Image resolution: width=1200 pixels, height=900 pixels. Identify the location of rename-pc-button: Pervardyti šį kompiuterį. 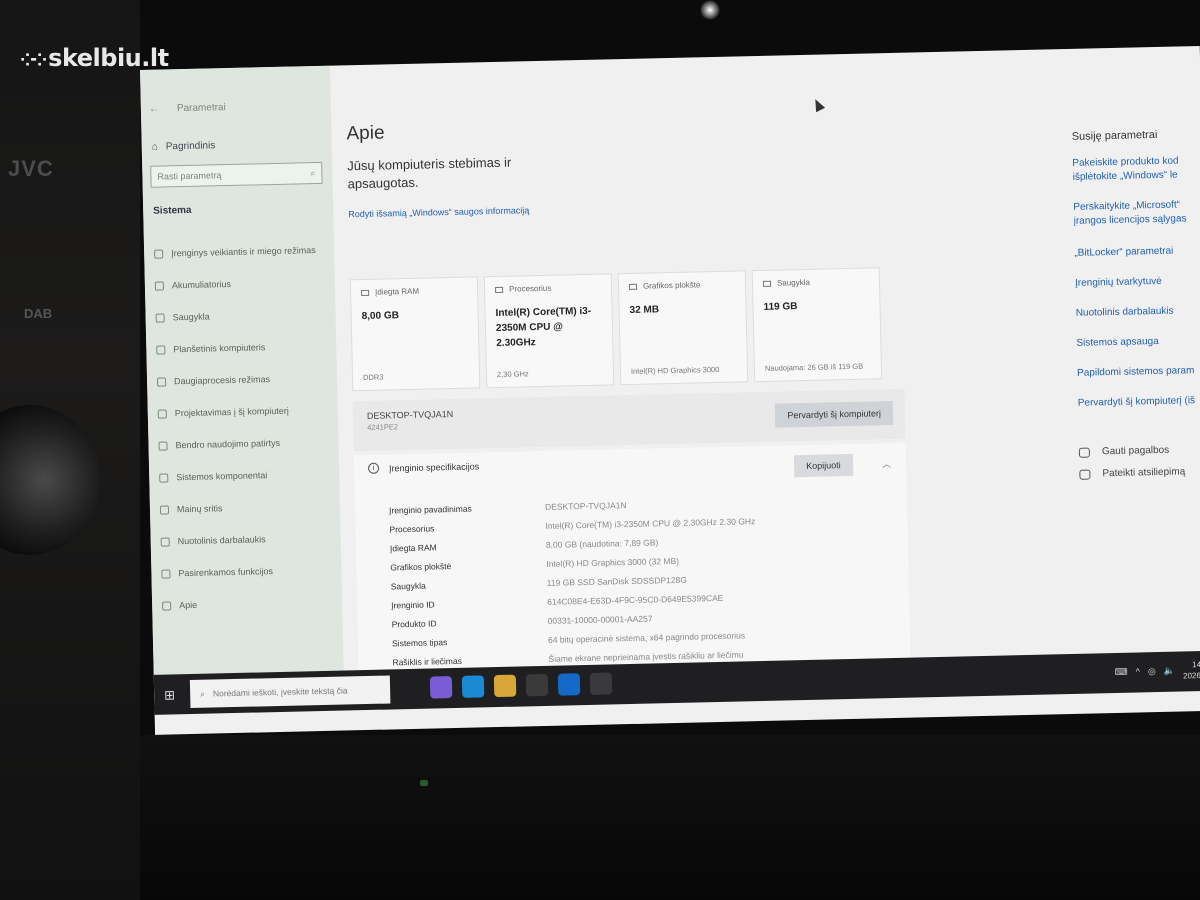
(834, 414).